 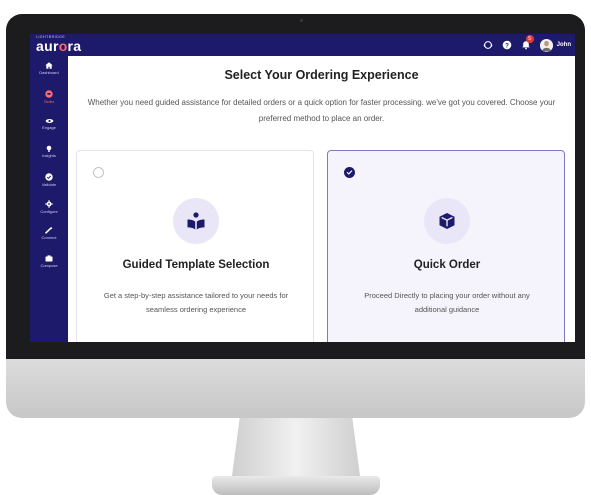 I want to click on header-actions: ? 5 John, so click(x=527, y=45).